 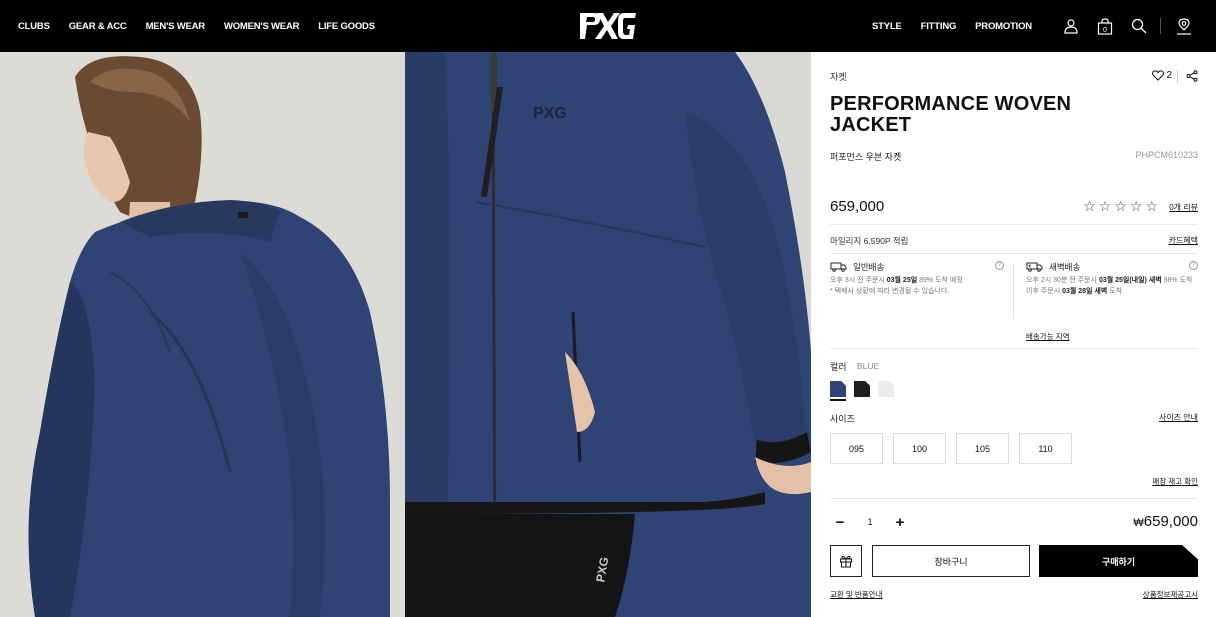 What do you see at coordinates (857, 206) in the screenshot?
I see `product-price: 659,000` at bounding box center [857, 206].